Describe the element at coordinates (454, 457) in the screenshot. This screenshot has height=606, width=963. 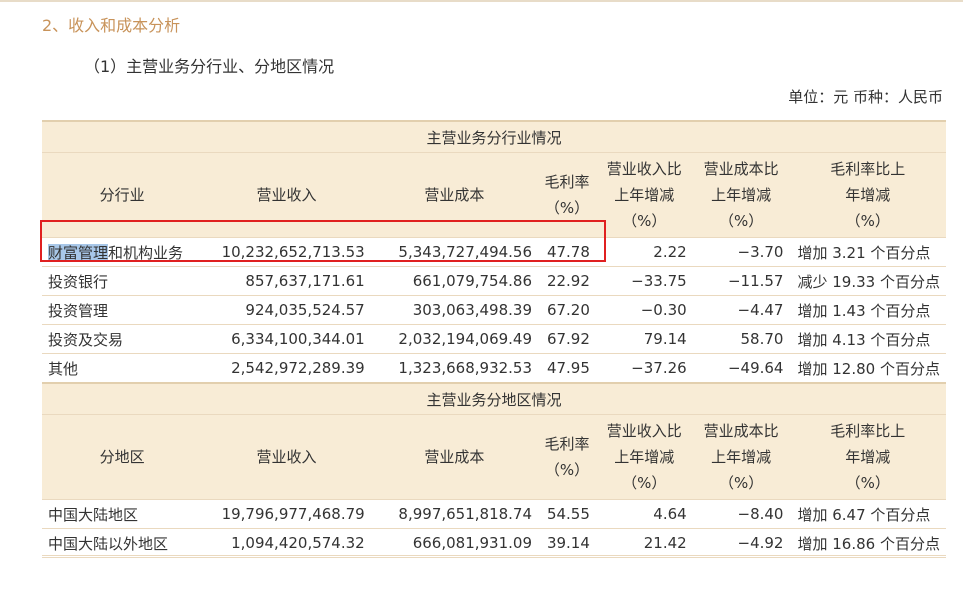
I see `col-header-cost: 营业成本` at that location.